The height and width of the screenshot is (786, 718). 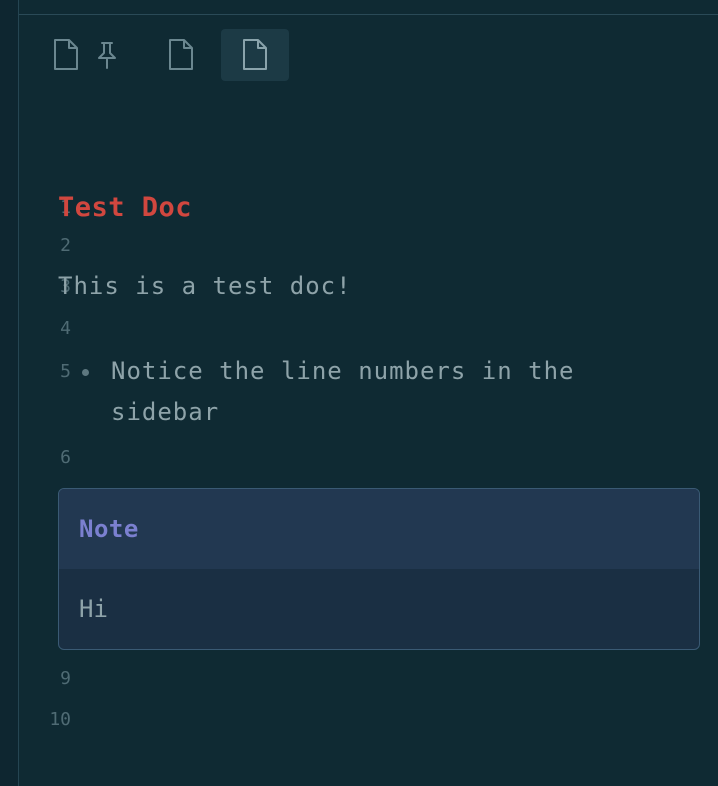 What do you see at coordinates (109, 529) in the screenshot?
I see `callout-title: Note` at bounding box center [109, 529].